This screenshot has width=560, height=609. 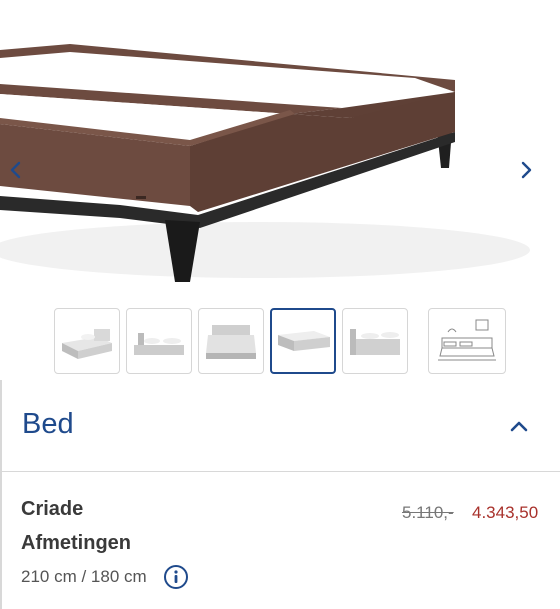 I want to click on gallery-prev-button, so click(x=24, y=178).